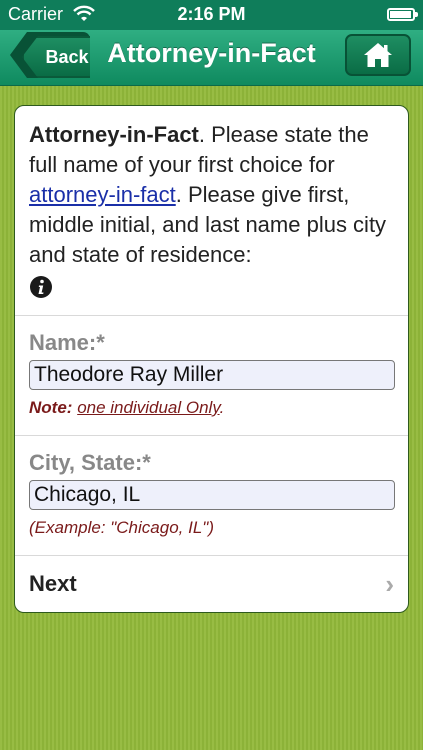 Image resolution: width=423 pixels, height=750 pixels. I want to click on city-field-section: City, State:* (Example: "Chicago, IL"), so click(211, 496).